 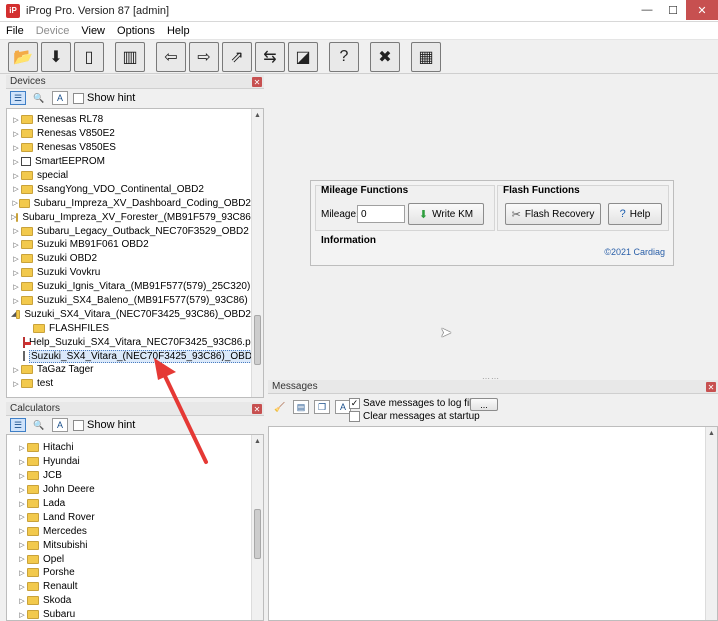 I want to click on tree-row: ▷ SsangYong_VDO_Continental_OBD2, so click(x=131, y=189).